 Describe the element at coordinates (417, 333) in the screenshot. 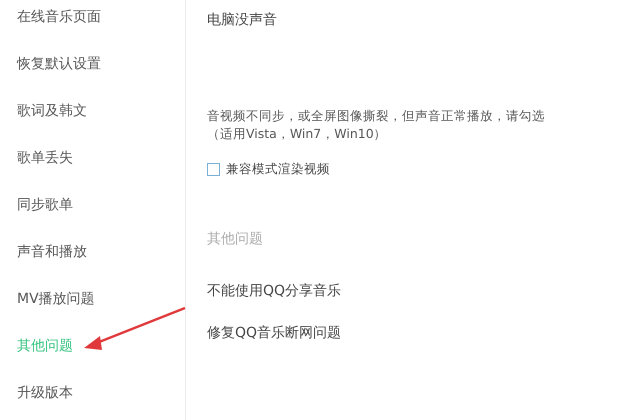

I see `help-item: 修复QQ音乐断网问题` at that location.